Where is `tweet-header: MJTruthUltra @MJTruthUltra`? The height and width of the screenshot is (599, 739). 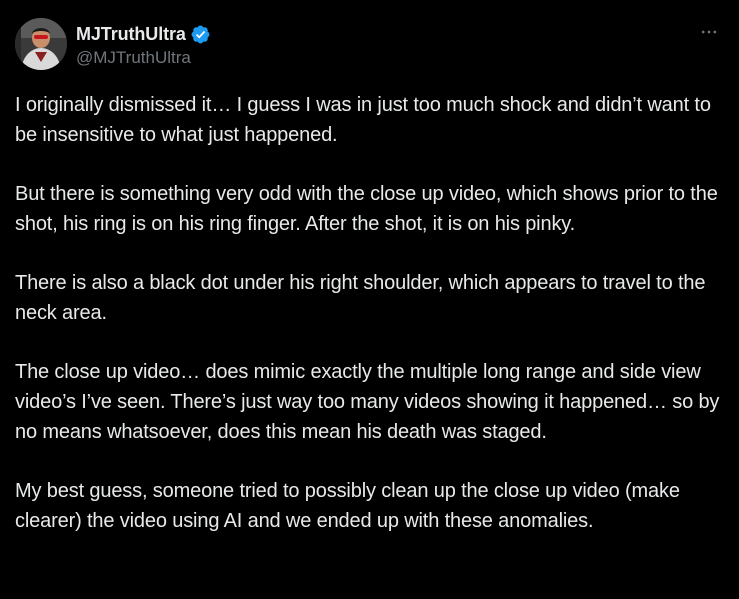
tweet-header: MJTruthUltra @MJTruthUltra is located at coordinates (369, 46).